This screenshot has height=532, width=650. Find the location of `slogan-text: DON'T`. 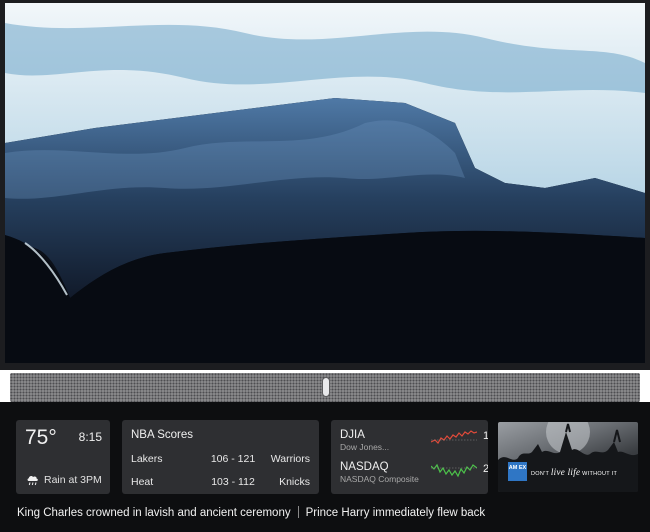

slogan-text: DON'T is located at coordinates (541, 474).